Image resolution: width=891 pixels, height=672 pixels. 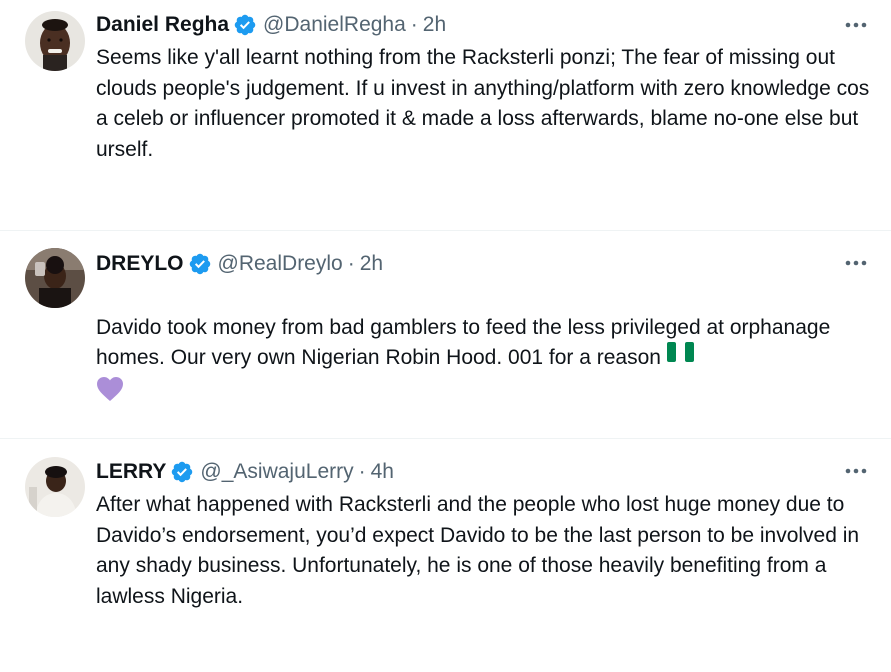 I want to click on avatar-lerry-icon, so click(x=55, y=487).